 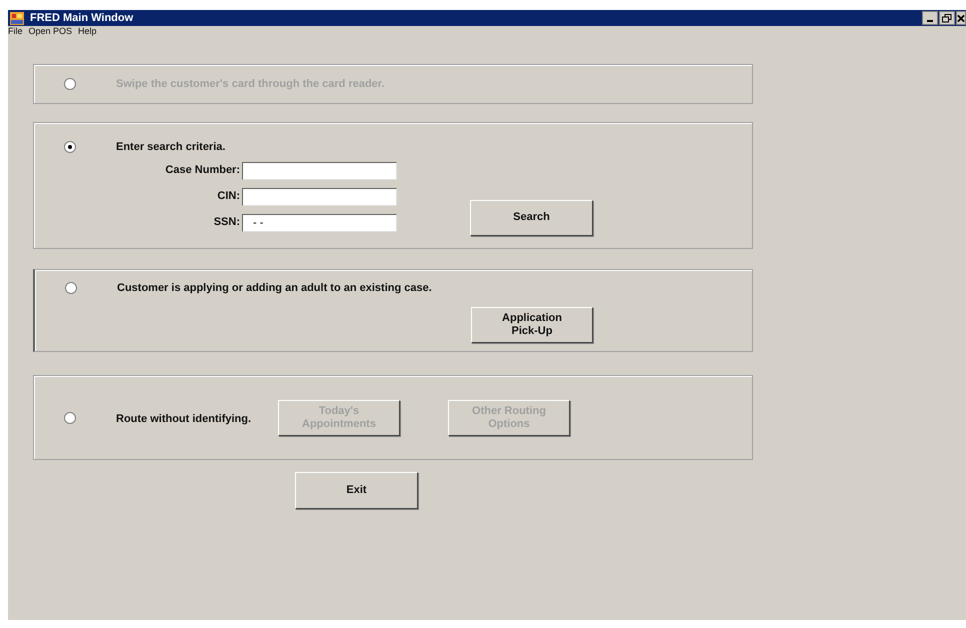 What do you see at coordinates (356, 490) in the screenshot?
I see `action-button: Exit` at bounding box center [356, 490].